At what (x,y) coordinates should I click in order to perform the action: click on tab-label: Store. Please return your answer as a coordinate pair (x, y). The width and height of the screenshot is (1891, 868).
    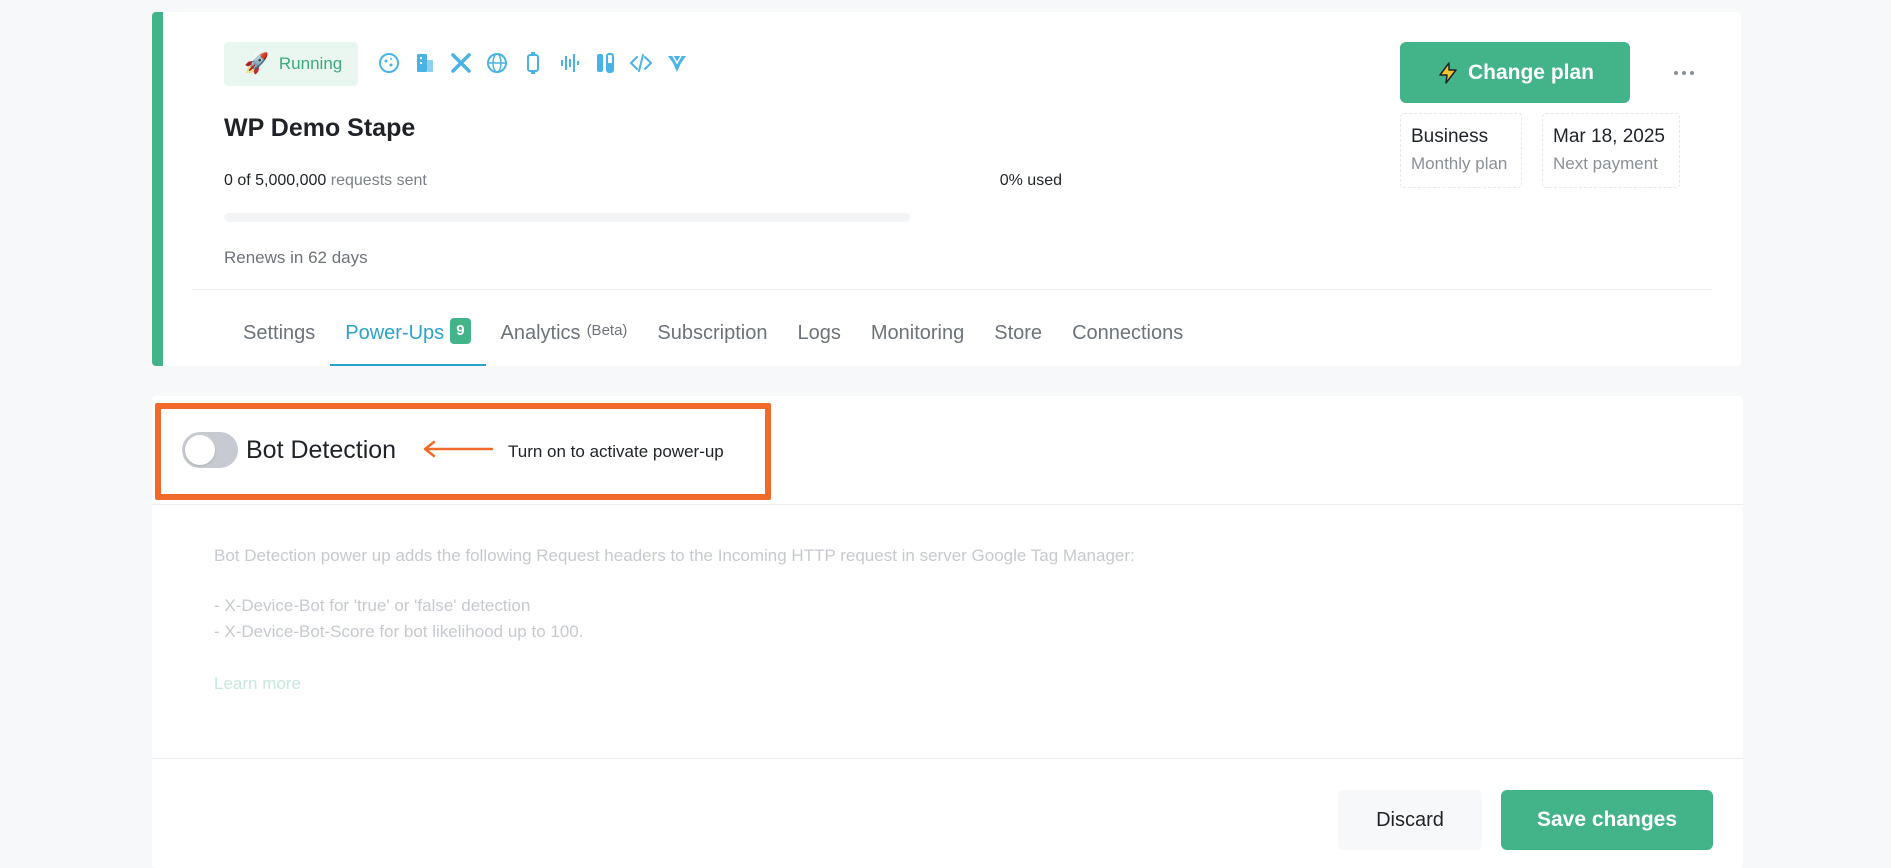
    Looking at the image, I should click on (1018, 333).